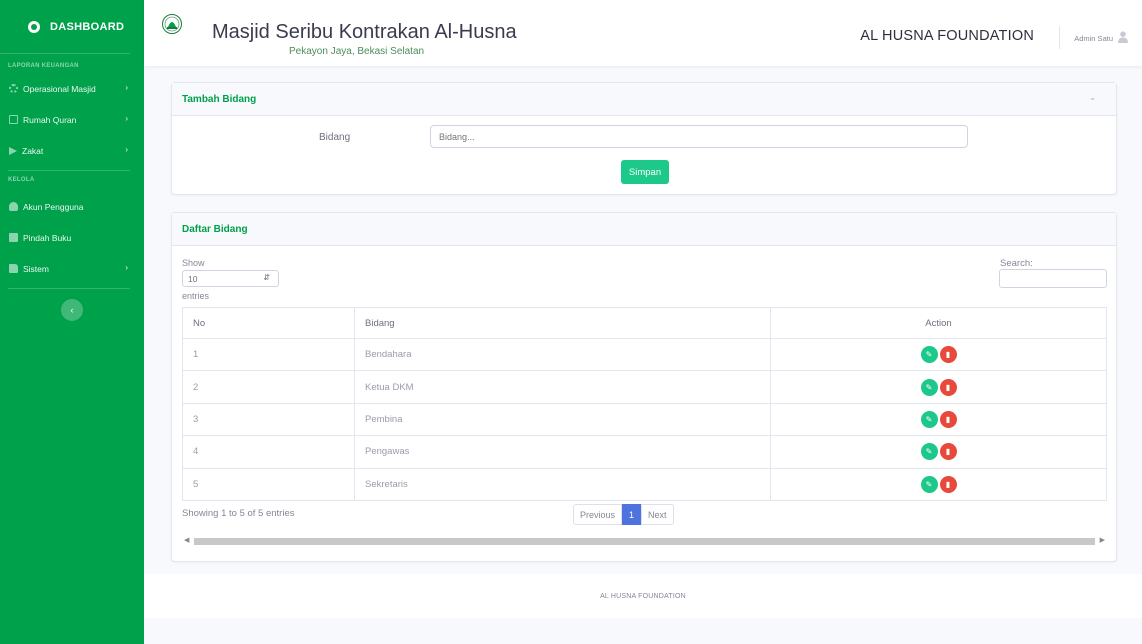 This screenshot has height=644, width=1142. What do you see at coordinates (1053, 278) in the screenshot?
I see `search-input` at bounding box center [1053, 278].